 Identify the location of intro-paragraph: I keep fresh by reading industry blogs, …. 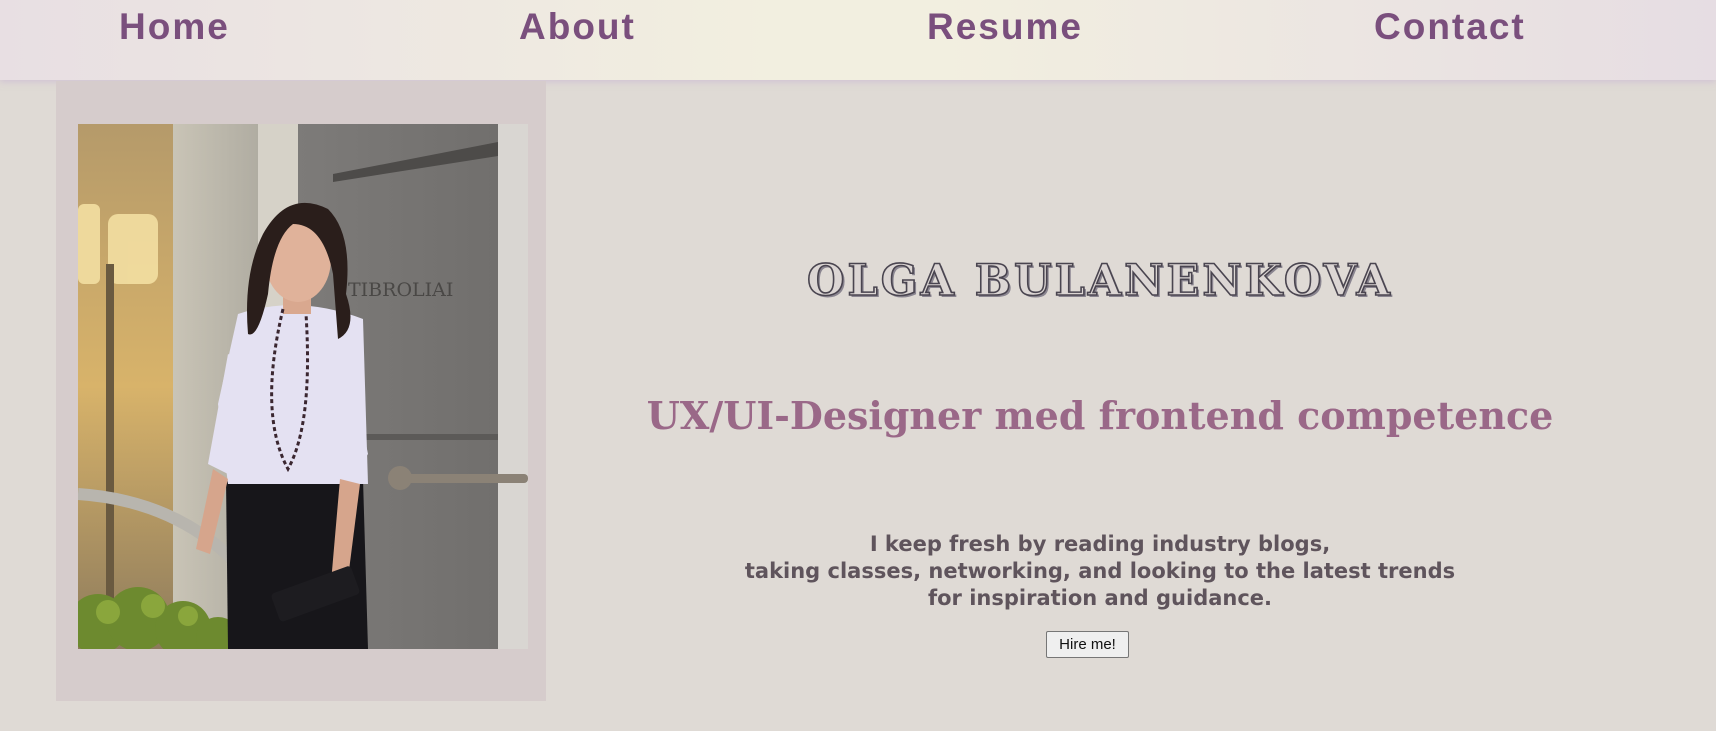
(1100, 571).